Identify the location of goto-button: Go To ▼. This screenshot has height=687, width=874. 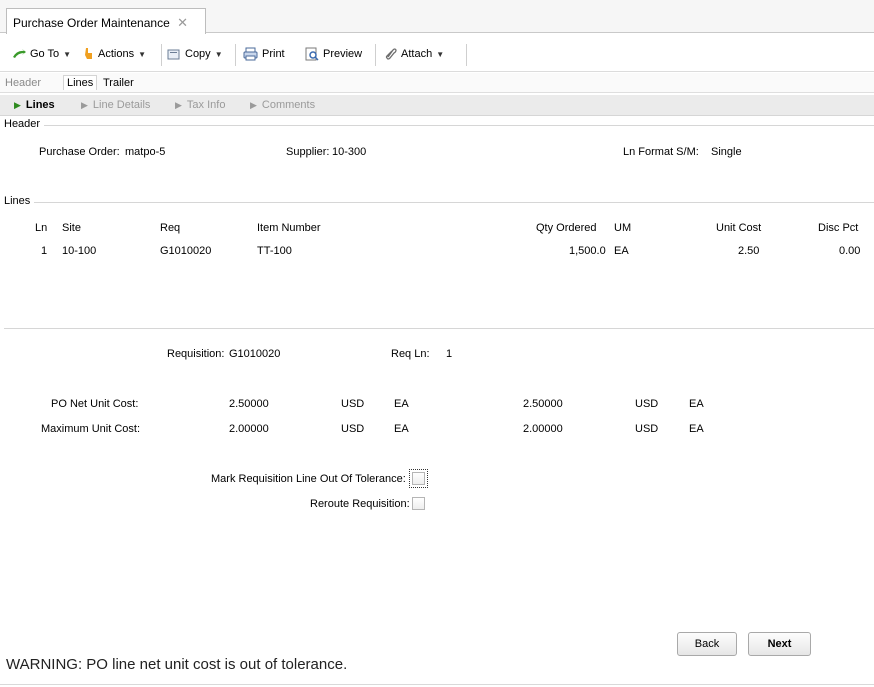
(41, 54).